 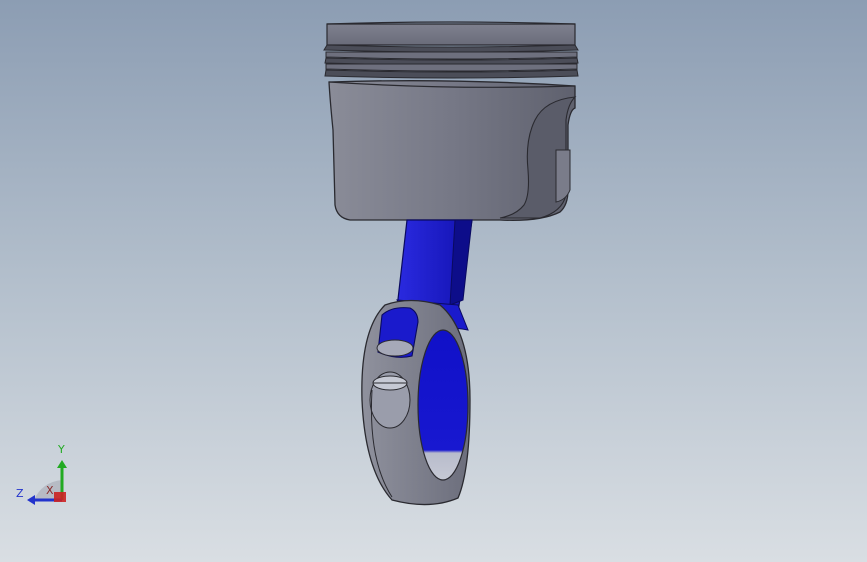 I want to click on y-axis-label: Y, so click(x=61, y=449).